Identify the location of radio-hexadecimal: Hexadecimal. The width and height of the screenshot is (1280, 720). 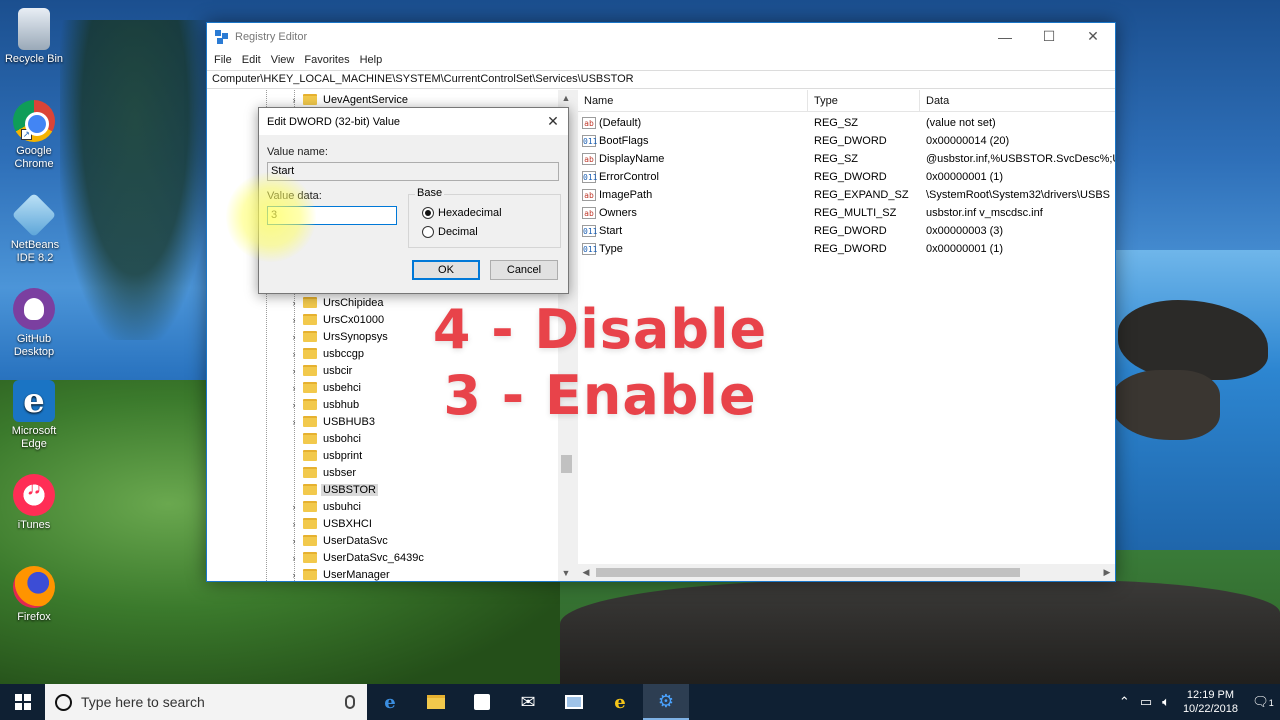
(462, 213).